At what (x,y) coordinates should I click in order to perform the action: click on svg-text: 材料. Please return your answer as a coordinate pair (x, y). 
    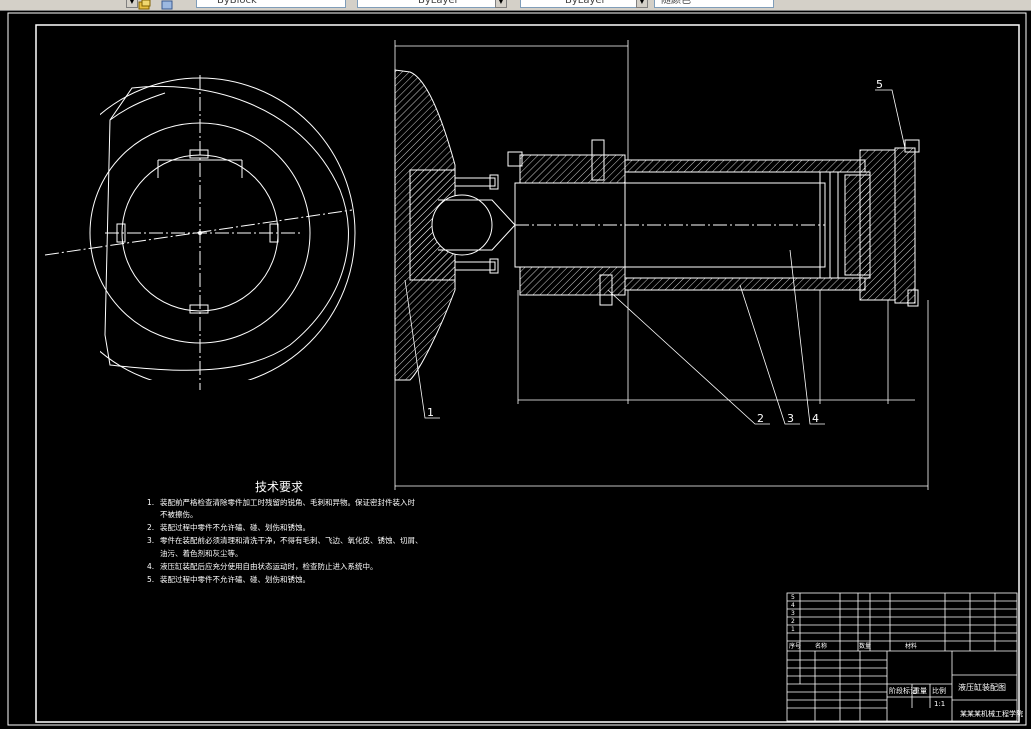
    Looking at the image, I should click on (911, 646).